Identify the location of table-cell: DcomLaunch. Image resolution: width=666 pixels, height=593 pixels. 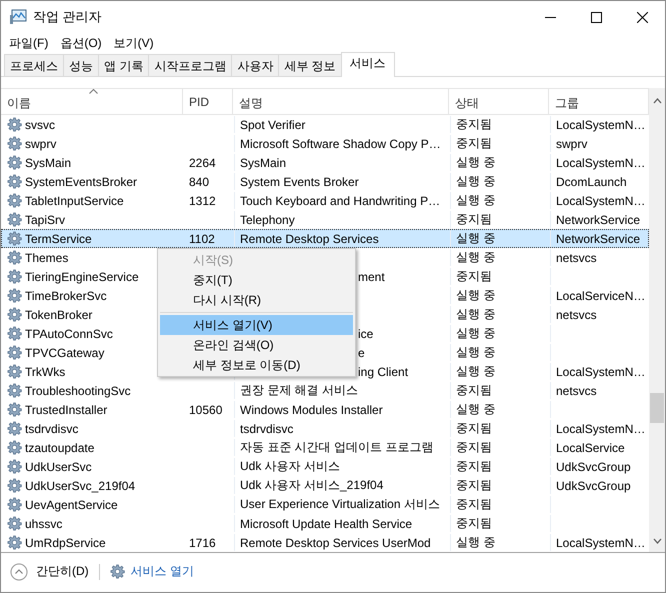
(591, 181).